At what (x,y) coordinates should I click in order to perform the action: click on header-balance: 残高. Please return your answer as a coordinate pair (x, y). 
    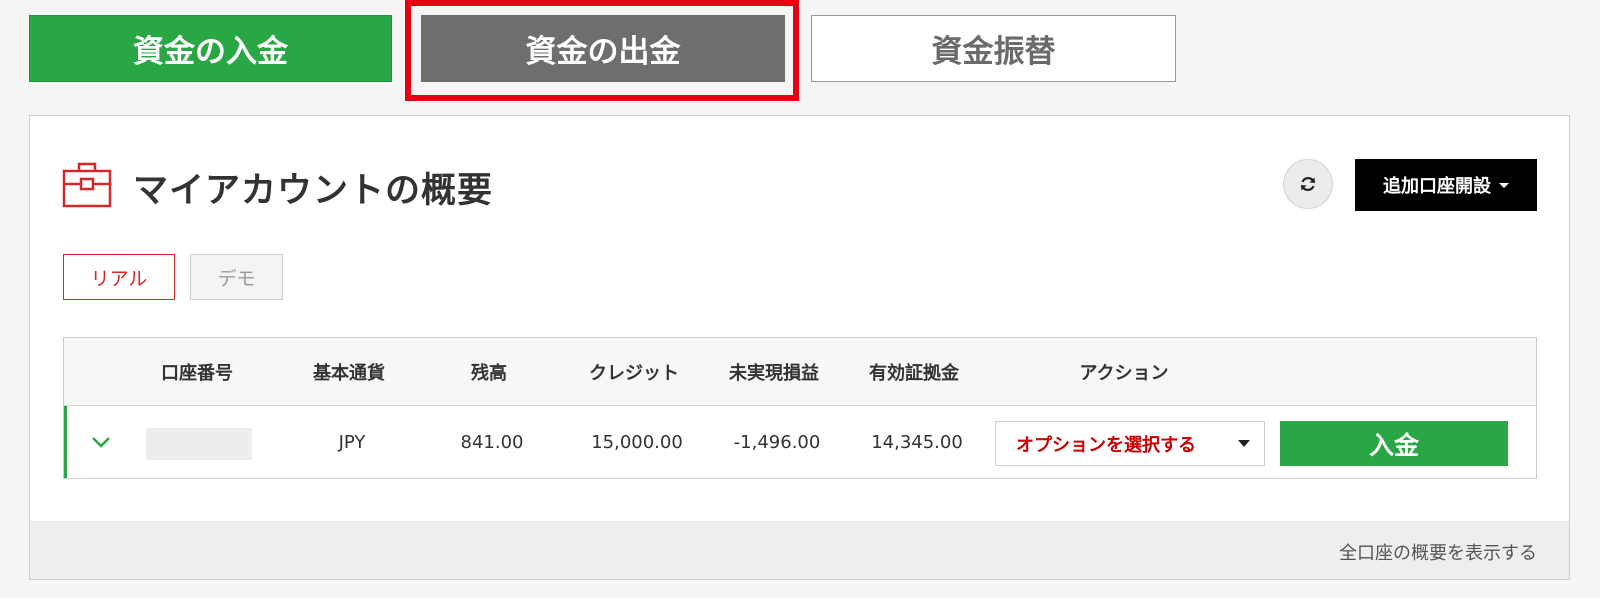
    Looking at the image, I should click on (489, 373).